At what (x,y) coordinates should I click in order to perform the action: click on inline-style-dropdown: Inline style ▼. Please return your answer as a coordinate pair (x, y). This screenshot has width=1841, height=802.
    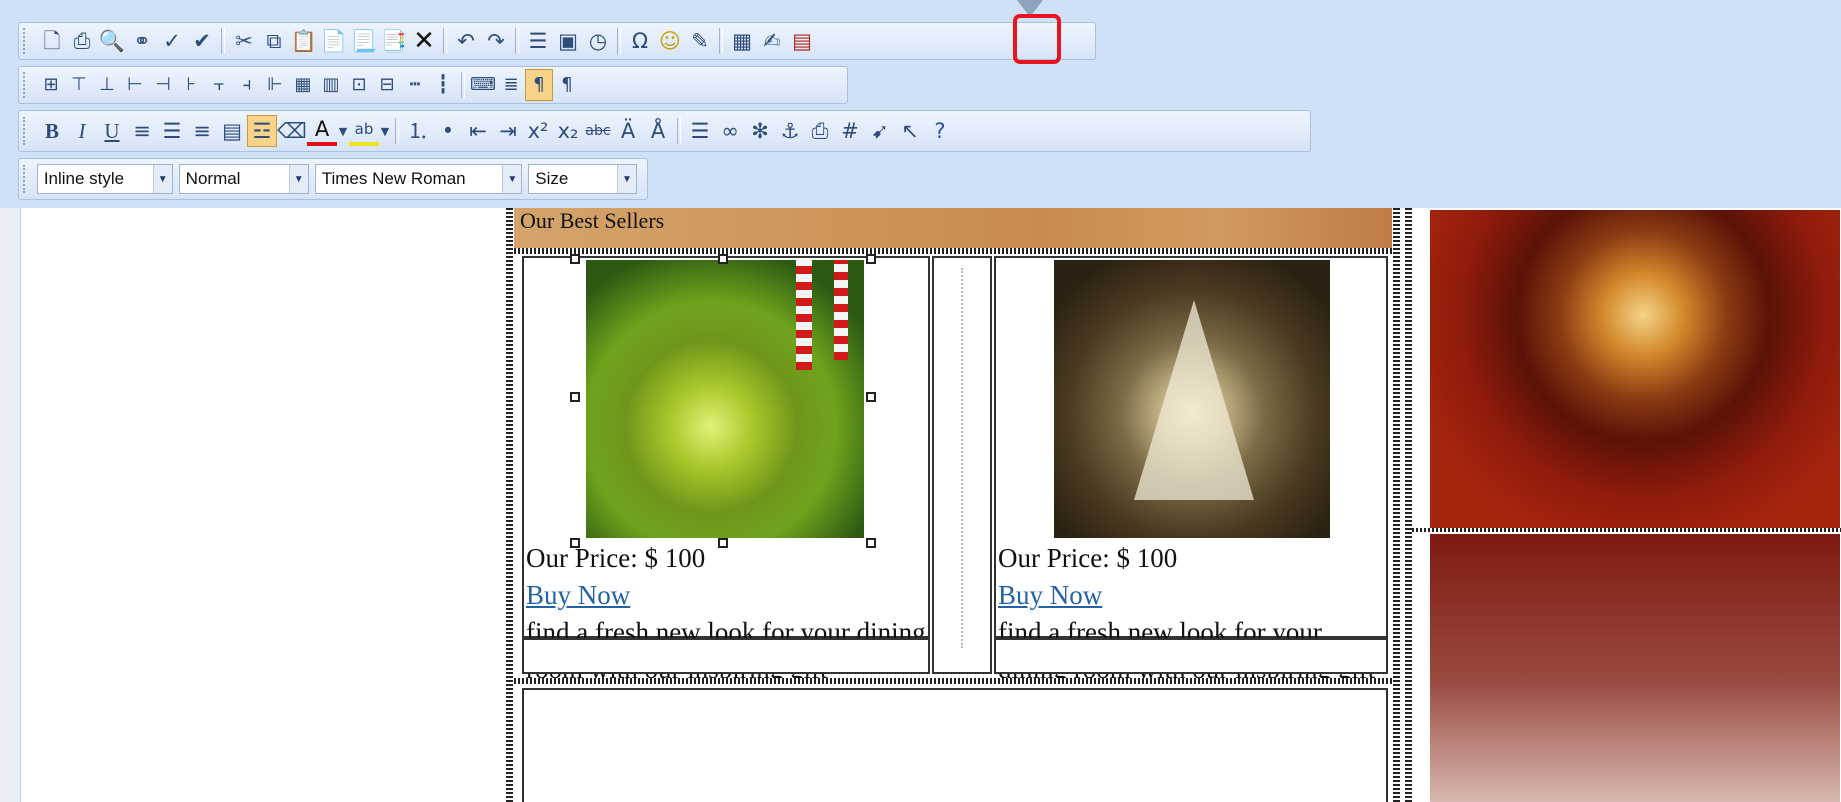
    Looking at the image, I should click on (104, 179).